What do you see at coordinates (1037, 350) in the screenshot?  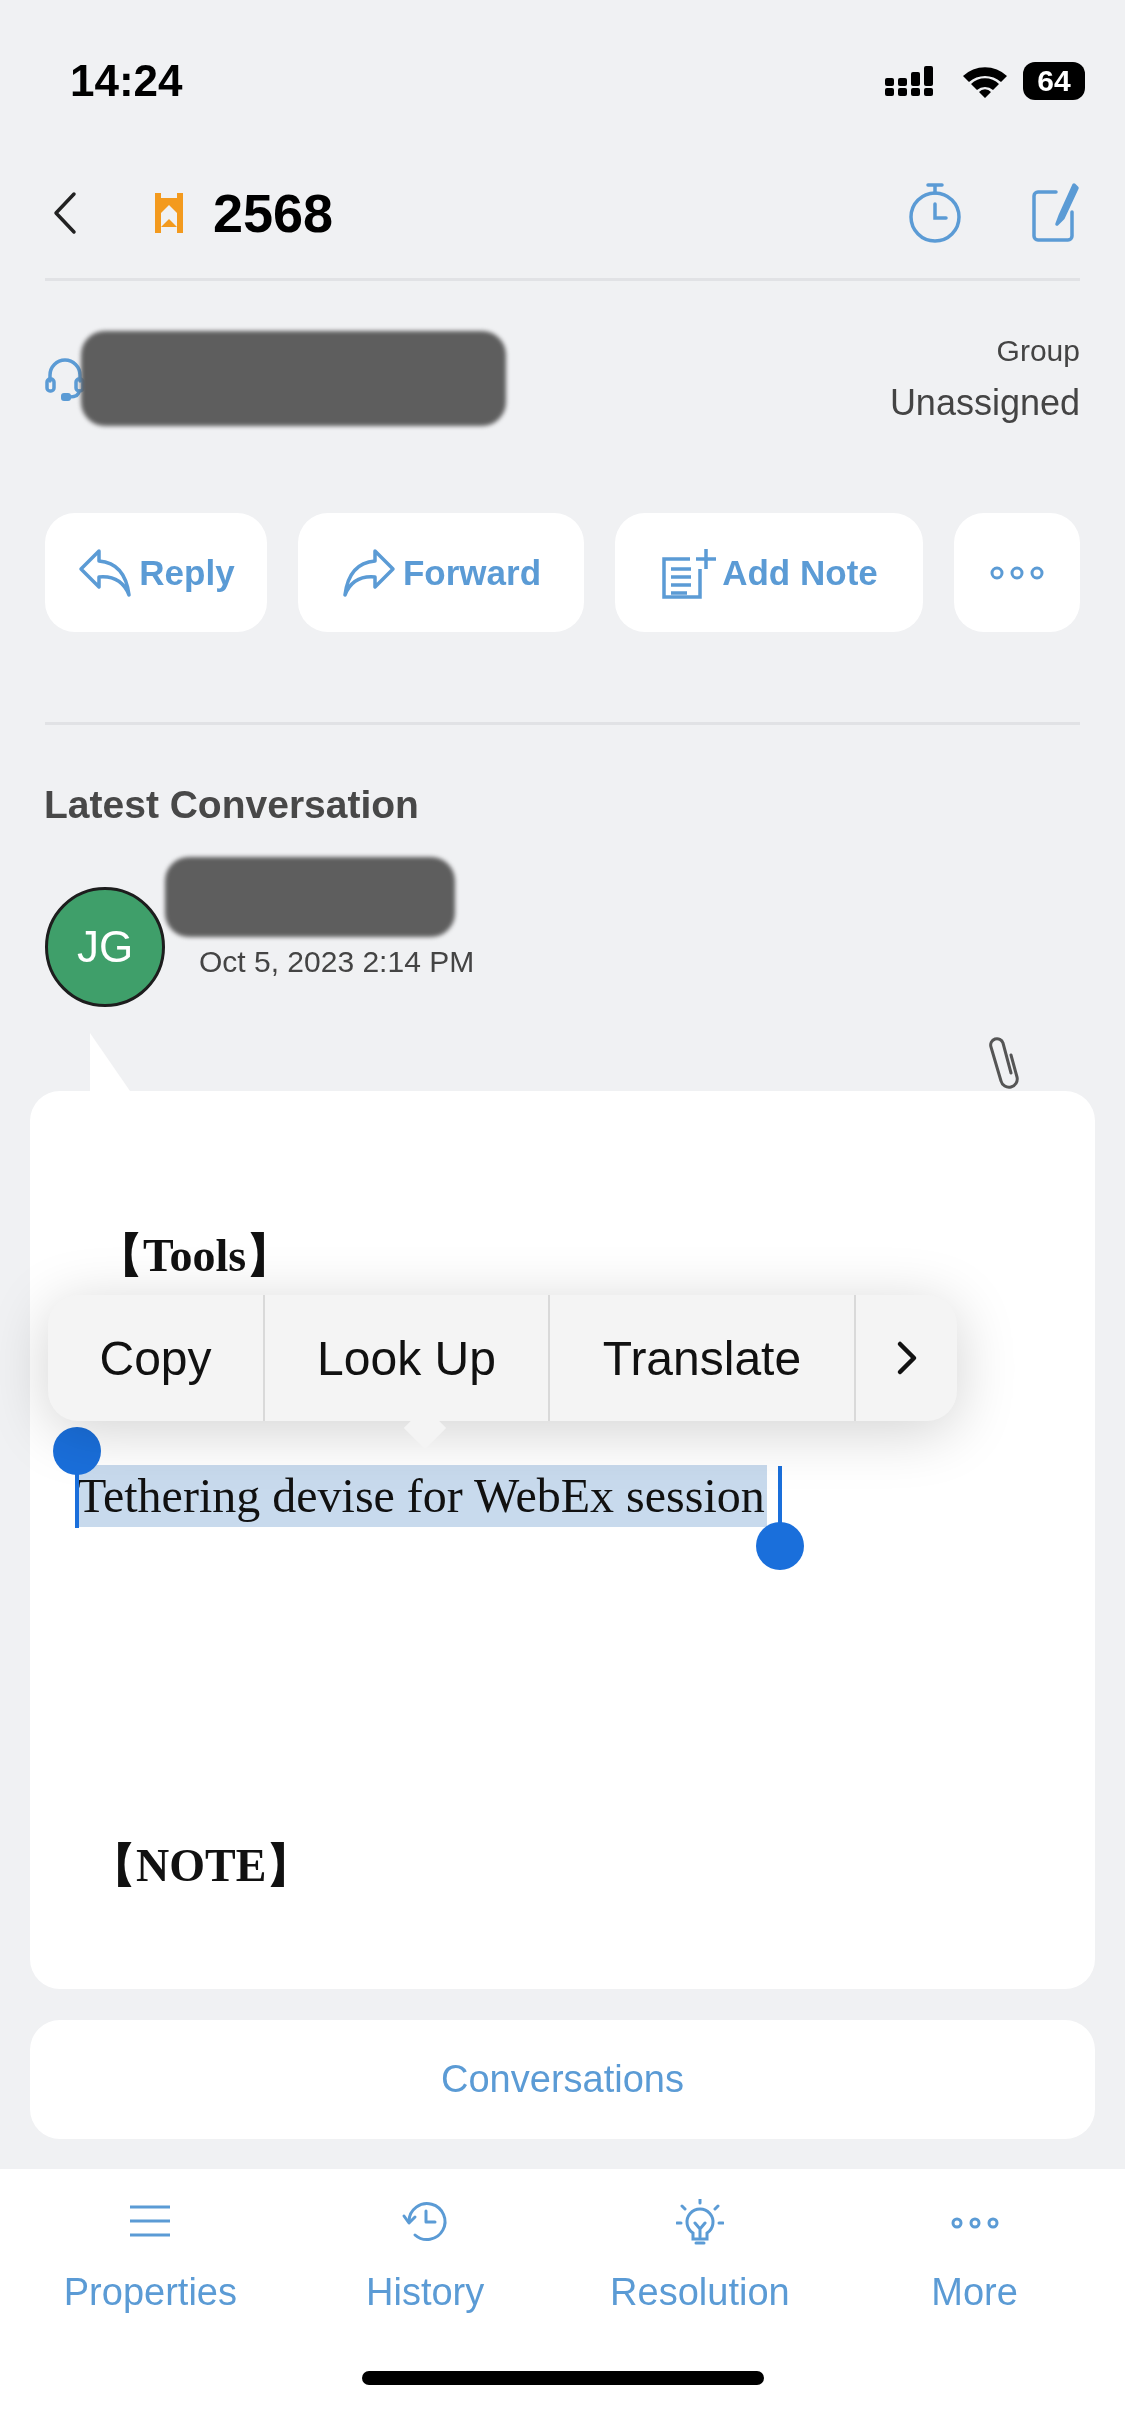 I see `group-label: Group` at bounding box center [1037, 350].